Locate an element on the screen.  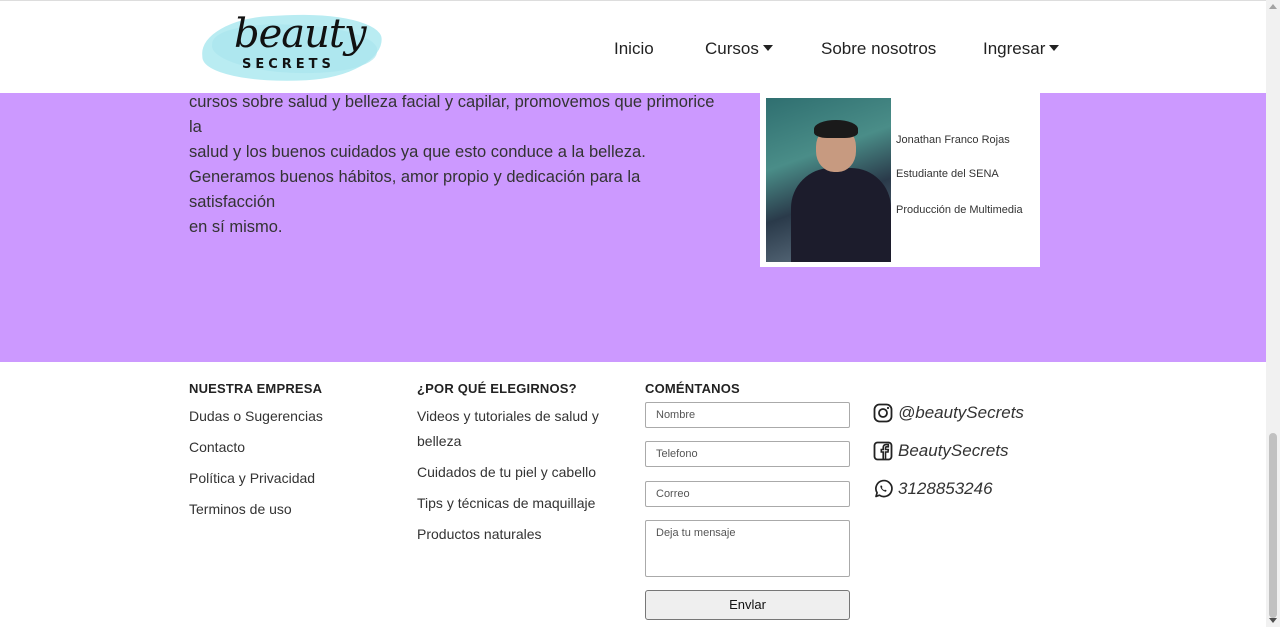
facebook-icon is located at coordinates (883, 451).